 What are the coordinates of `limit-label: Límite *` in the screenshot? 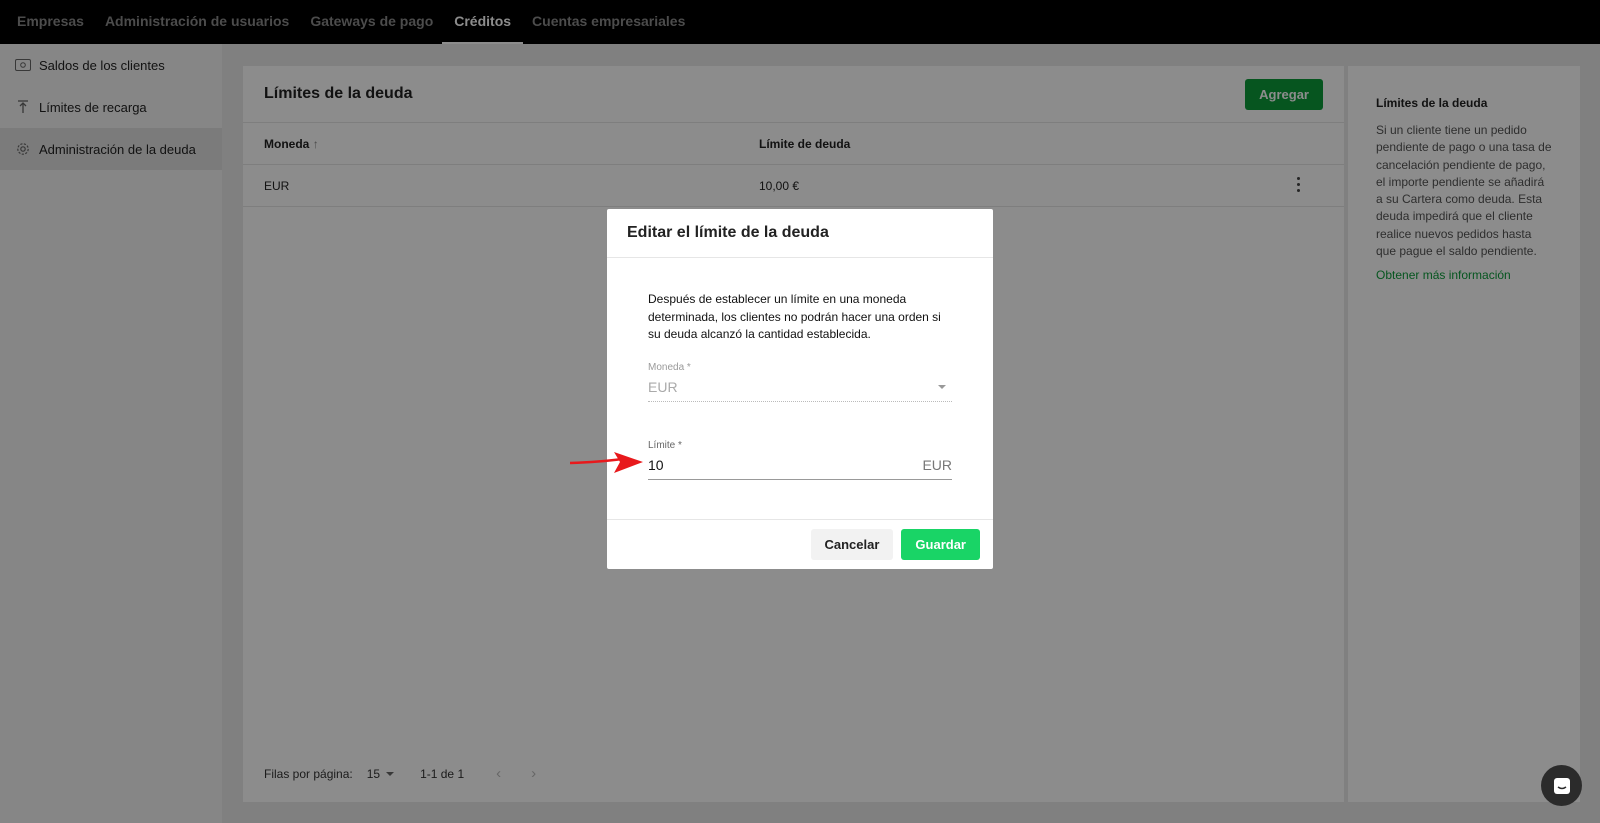 It's located at (665, 445).